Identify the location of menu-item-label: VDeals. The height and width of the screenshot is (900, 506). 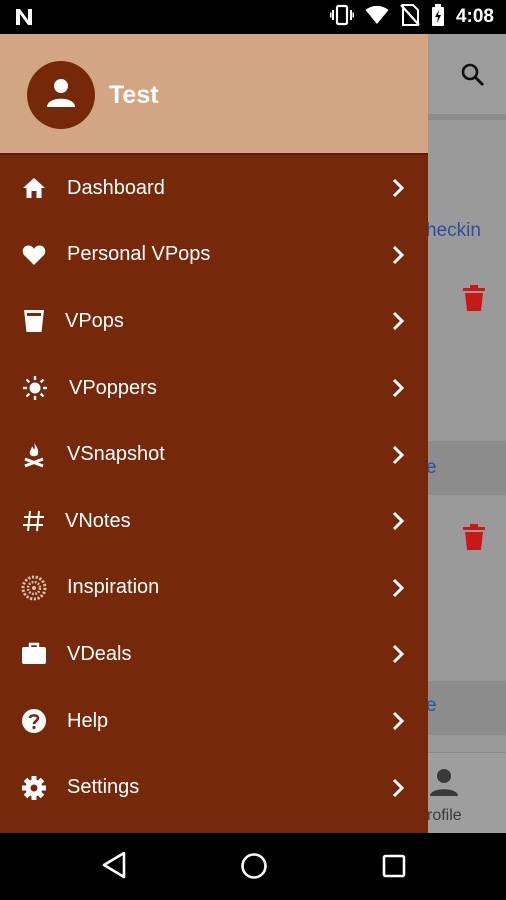
(99, 653).